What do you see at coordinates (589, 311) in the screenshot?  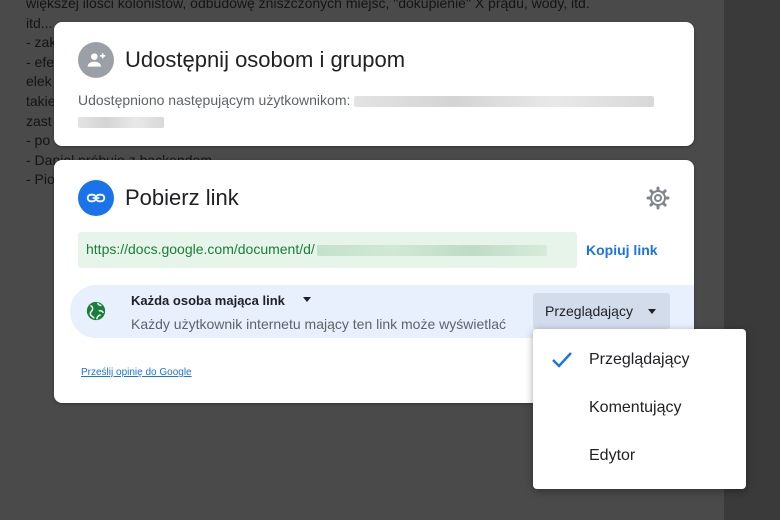 I see `role-selected-label: Przeglądający` at bounding box center [589, 311].